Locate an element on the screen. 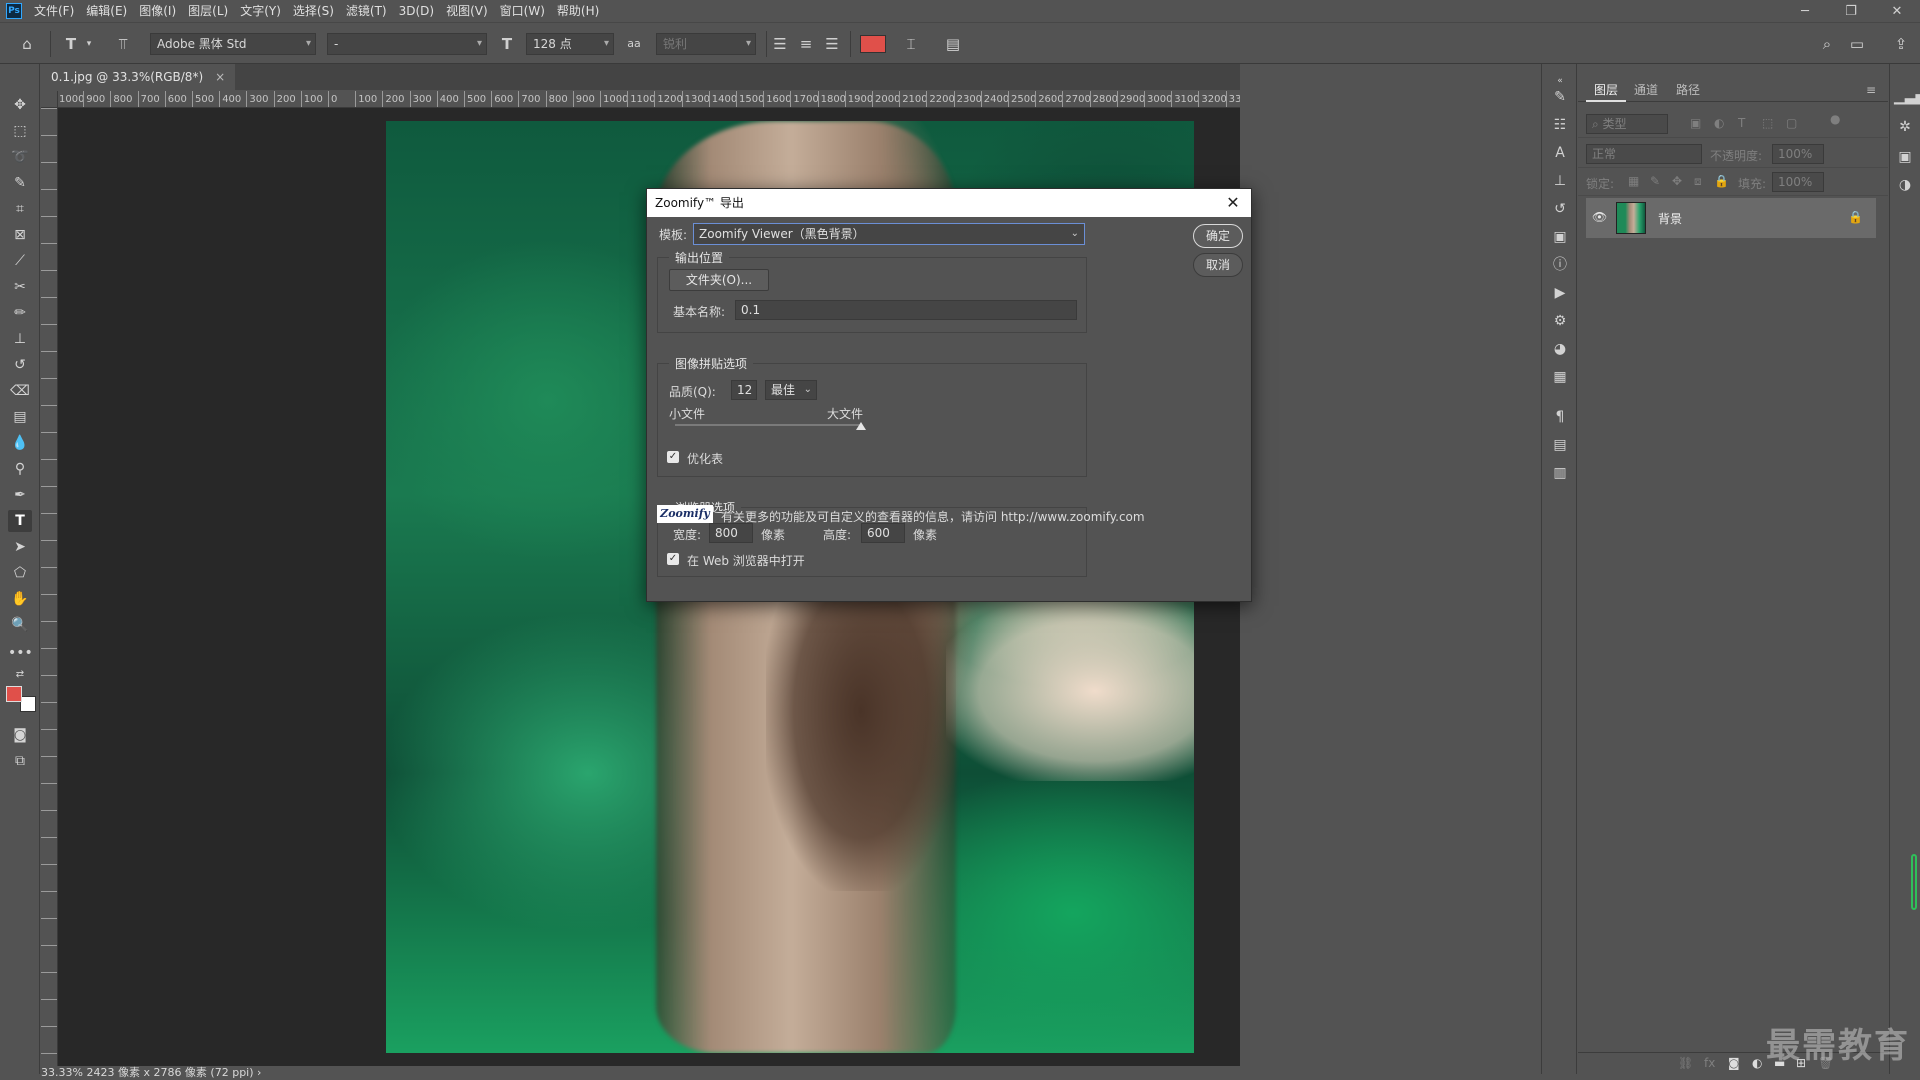 The width and height of the screenshot is (1920, 1080). quick-select-tool-icon: ✎ is located at coordinates (20, 183).